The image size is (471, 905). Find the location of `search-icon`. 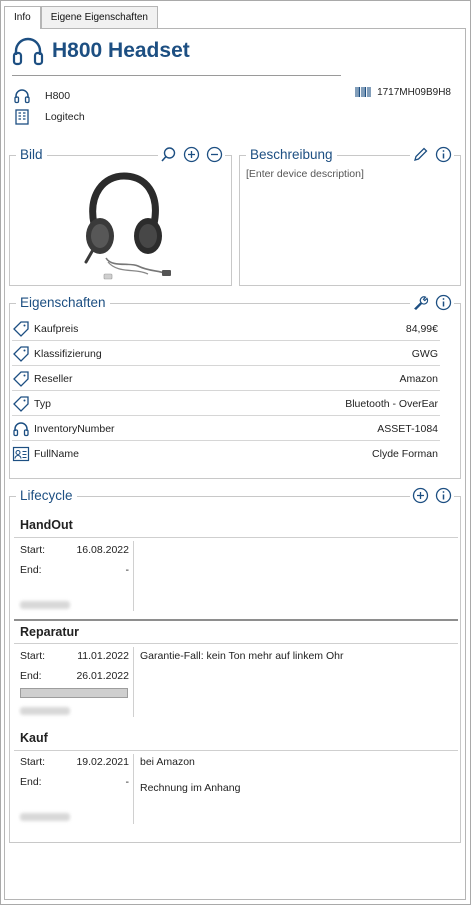

search-icon is located at coordinates (168, 154).